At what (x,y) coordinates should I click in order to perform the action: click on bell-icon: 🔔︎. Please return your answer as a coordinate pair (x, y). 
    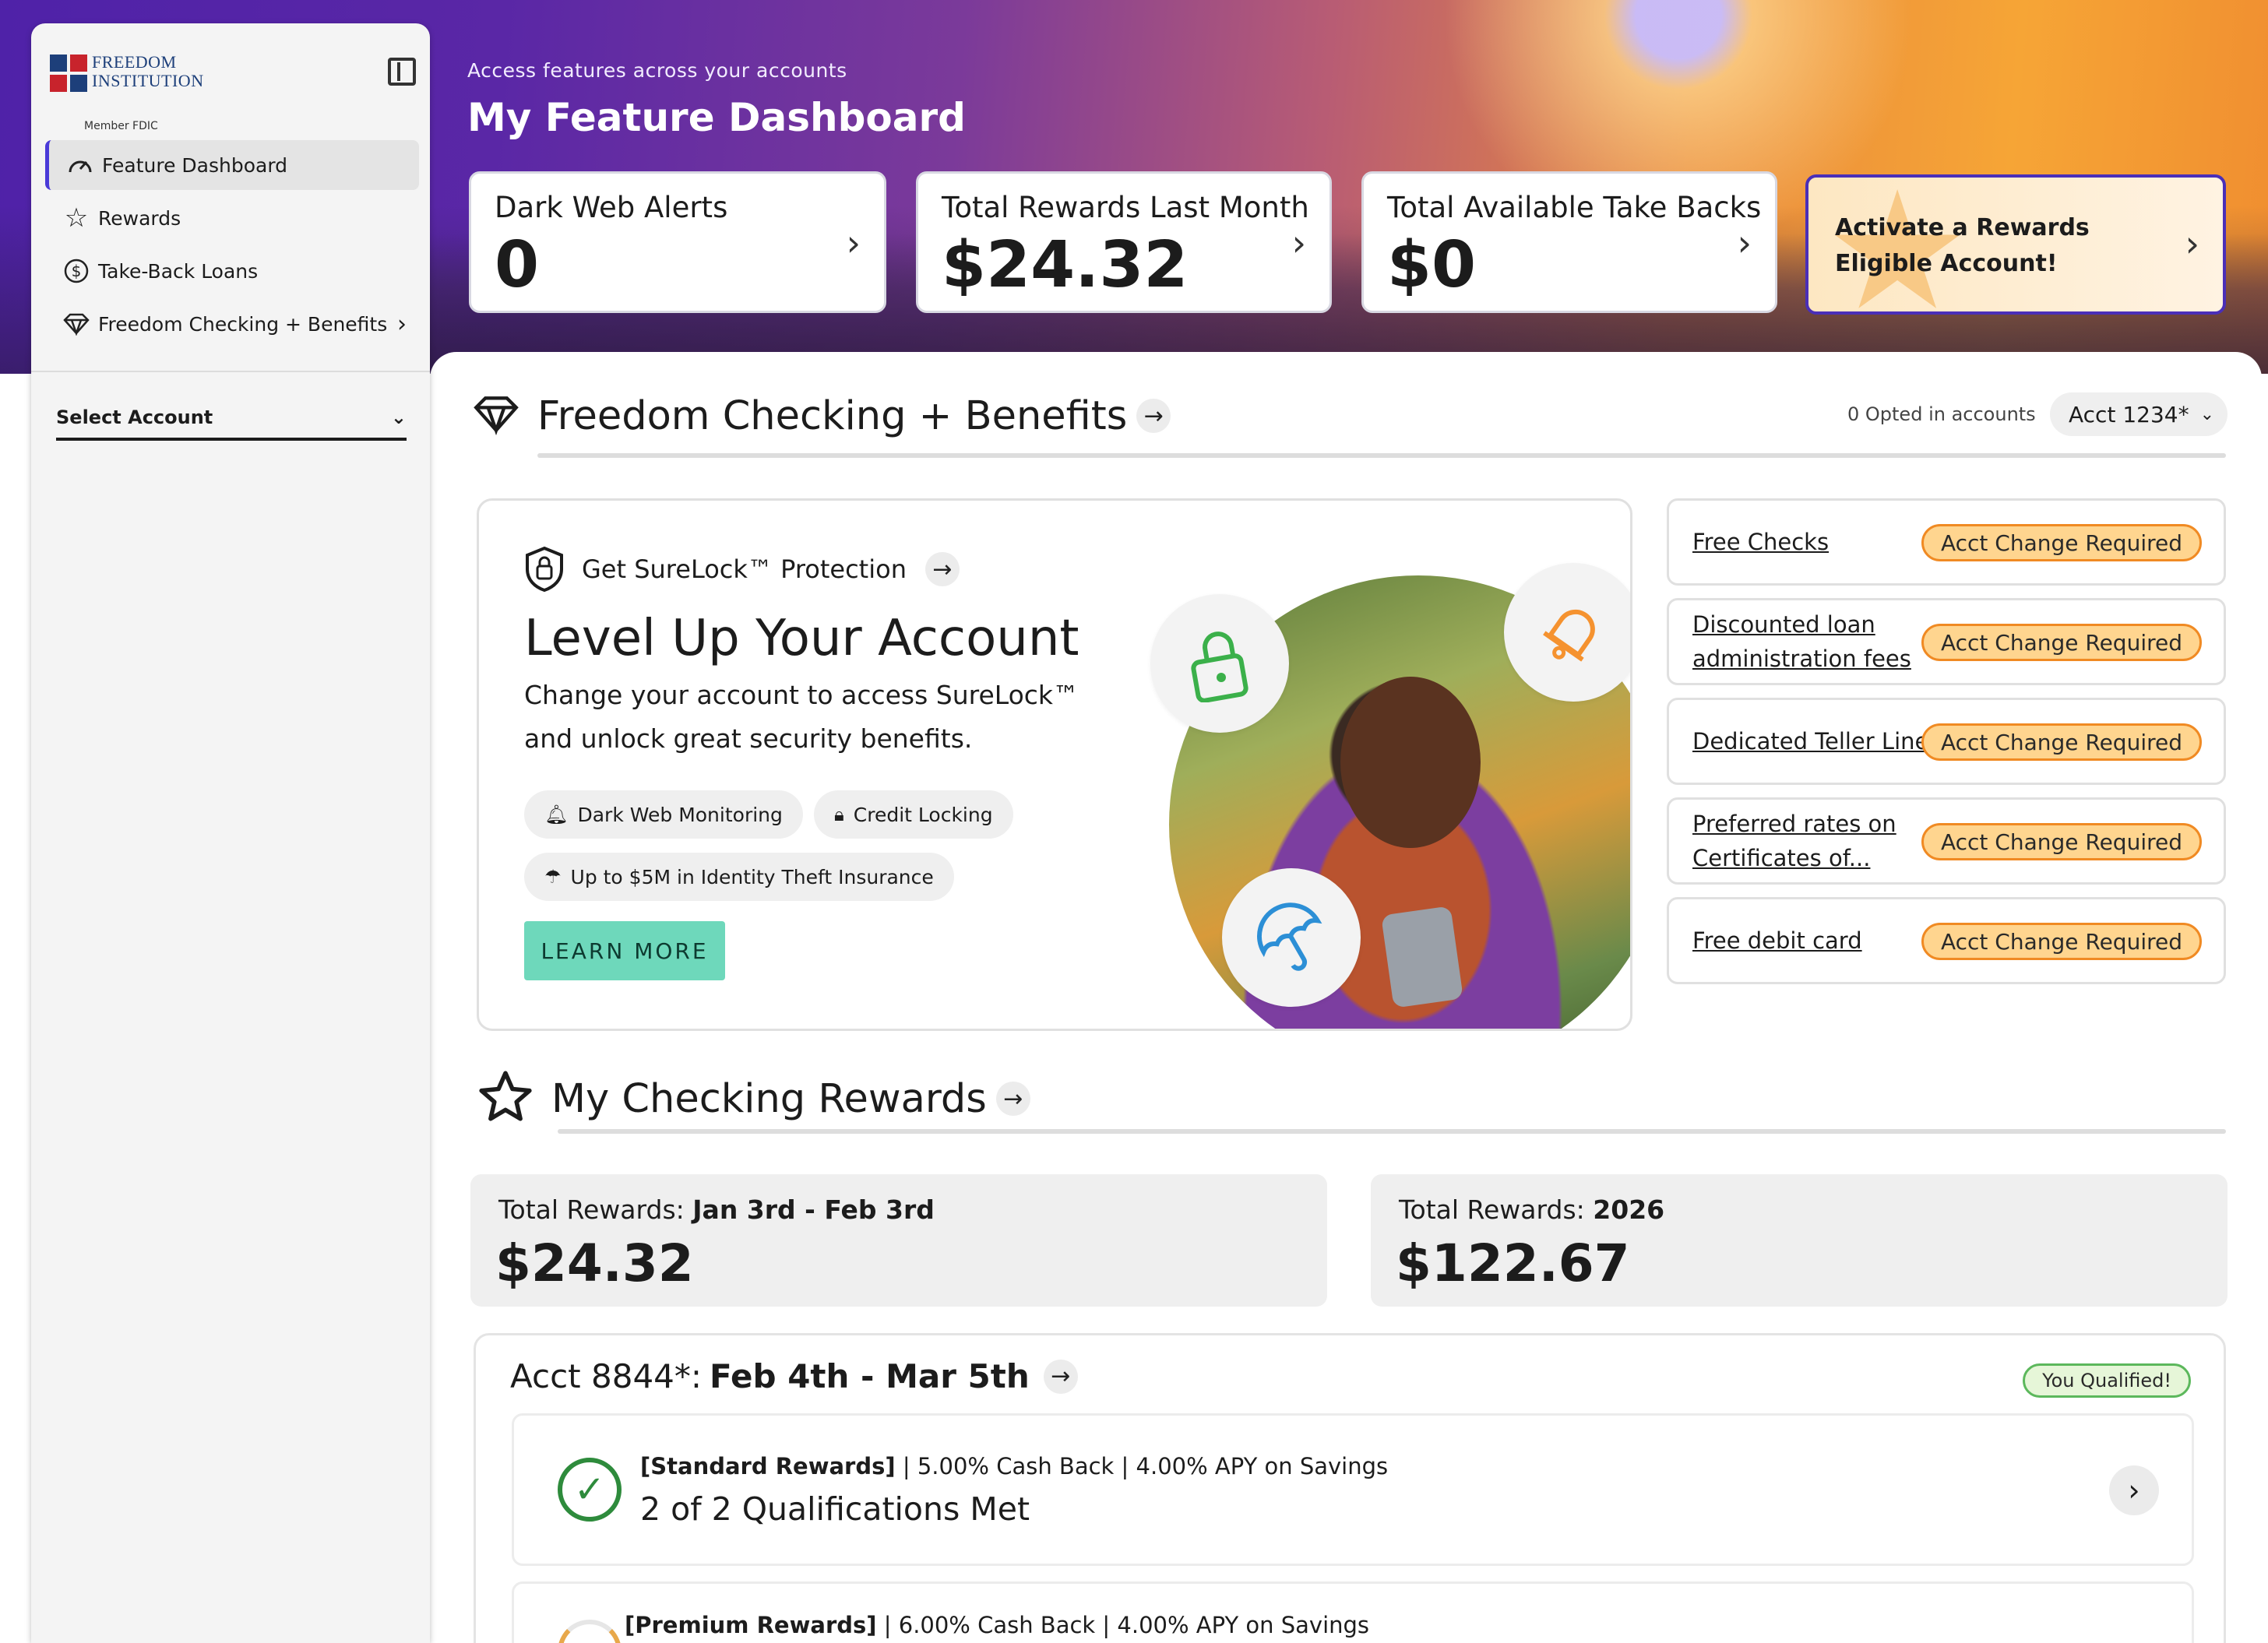
    Looking at the image, I should click on (556, 814).